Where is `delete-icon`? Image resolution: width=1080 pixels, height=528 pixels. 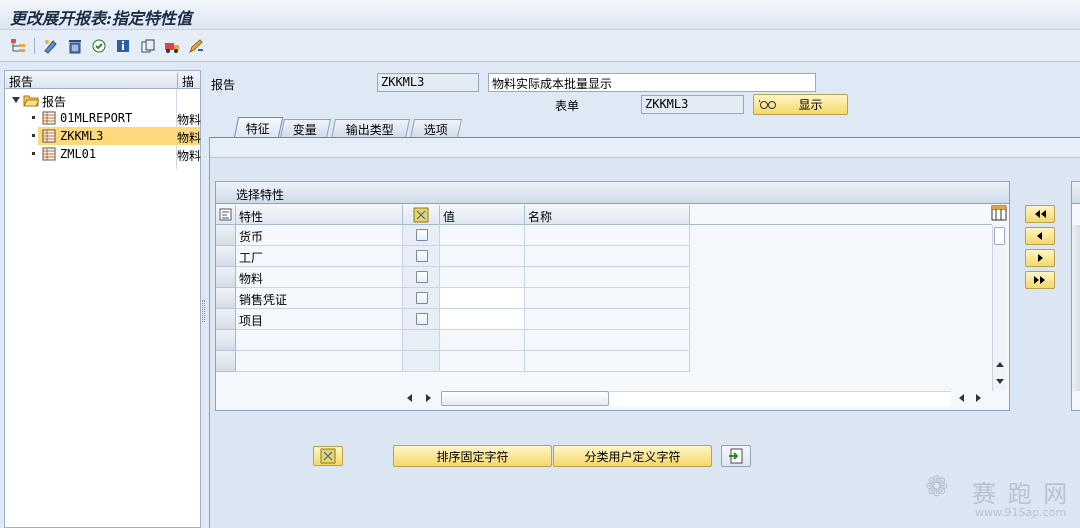
delete-icon is located at coordinates (75, 46).